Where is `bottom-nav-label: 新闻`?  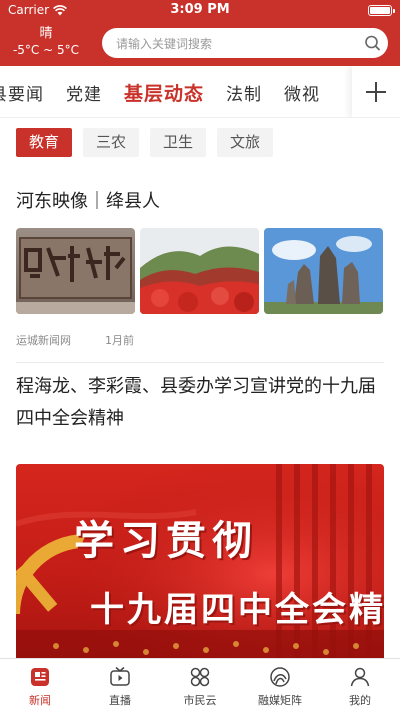 bottom-nav-label: 新闻 is located at coordinates (40, 700).